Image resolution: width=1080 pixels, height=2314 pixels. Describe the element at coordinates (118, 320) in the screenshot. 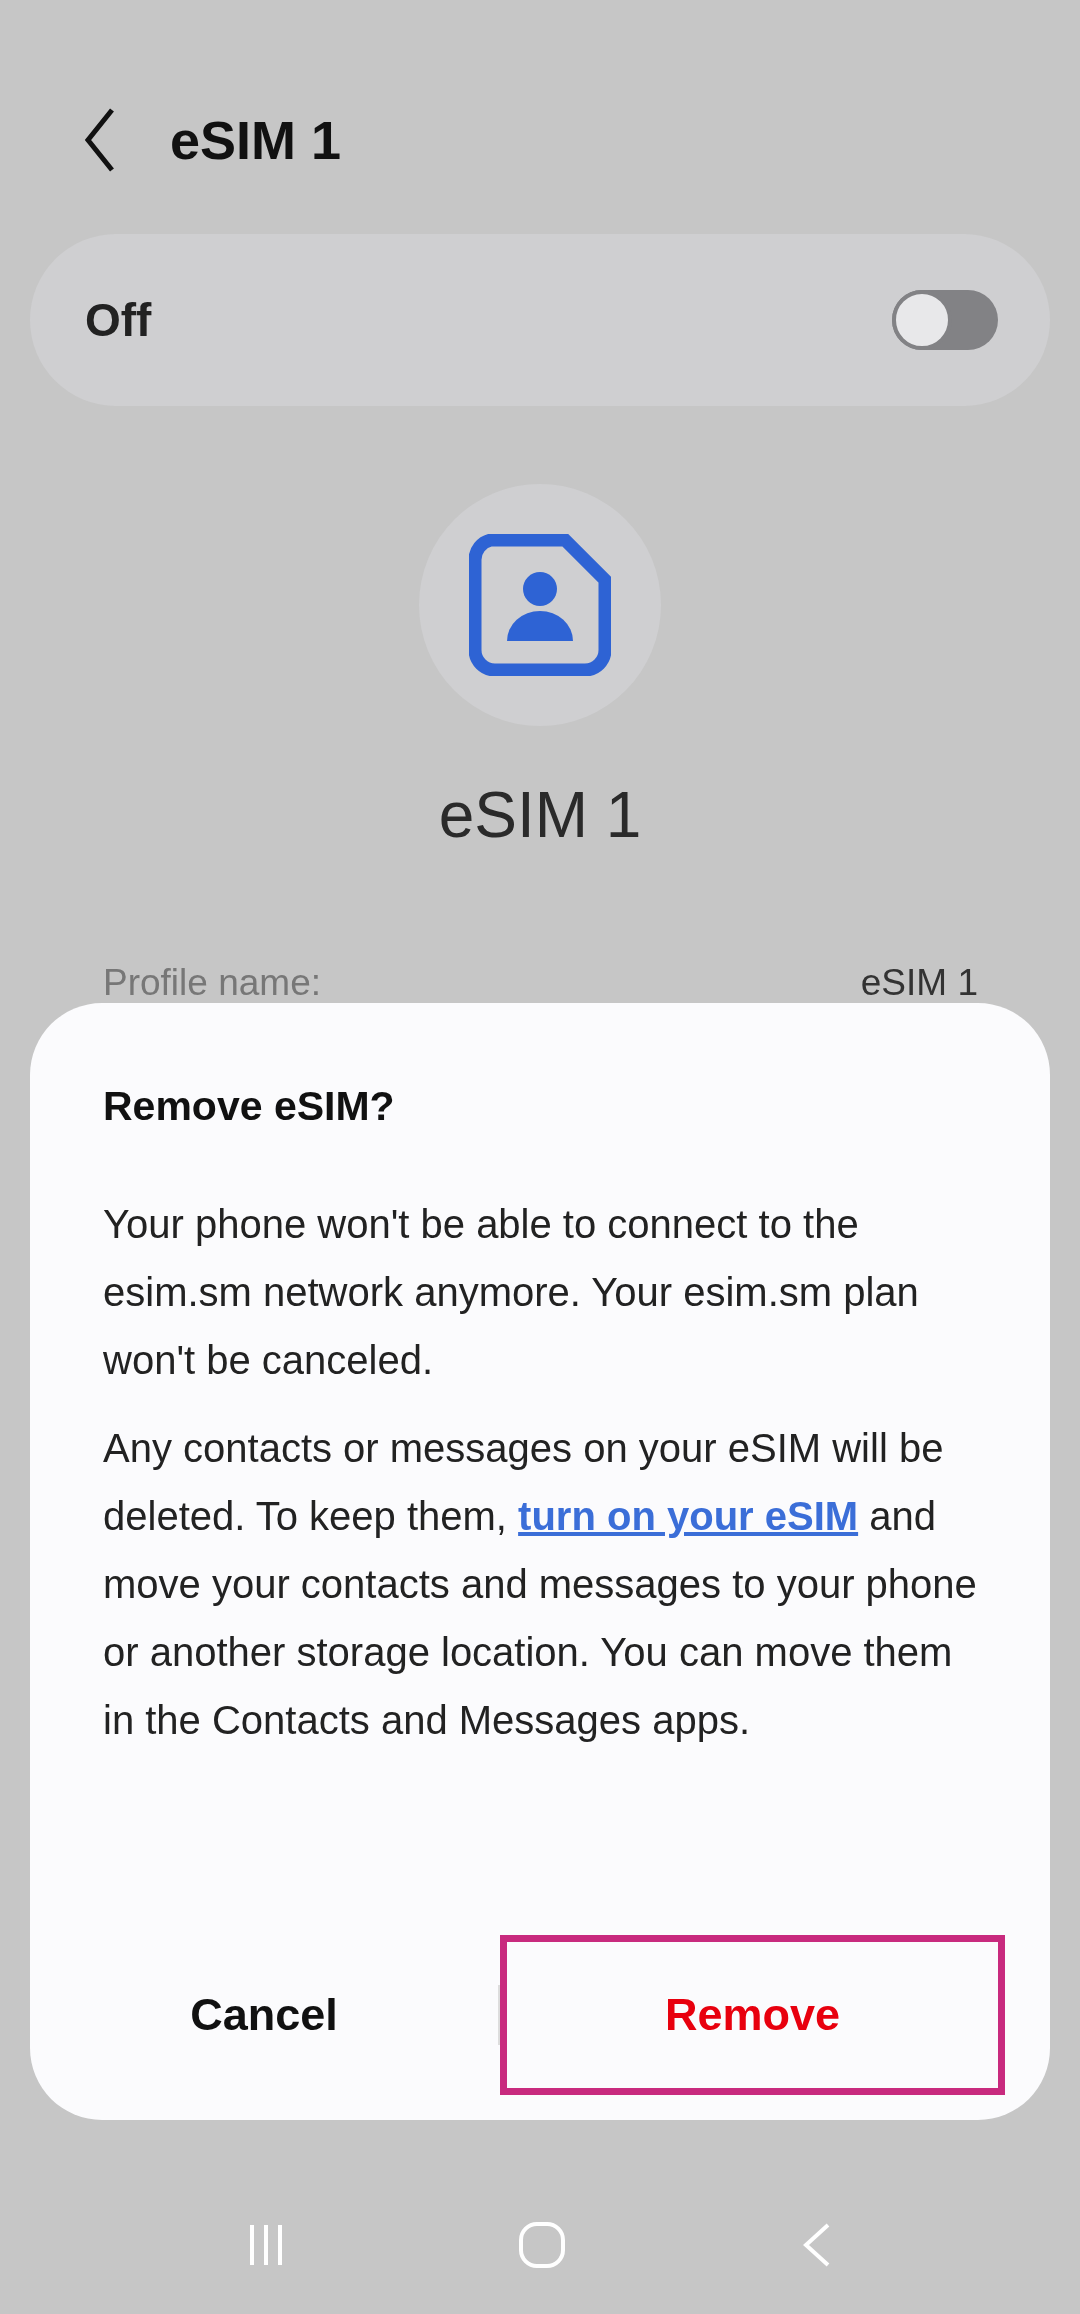

I see `switch-label: Off` at that location.